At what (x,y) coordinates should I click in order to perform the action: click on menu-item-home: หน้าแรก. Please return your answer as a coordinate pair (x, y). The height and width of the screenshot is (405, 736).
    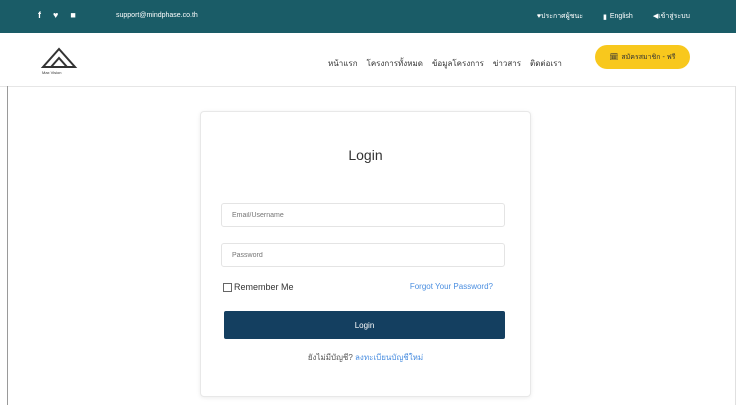
    Looking at the image, I should click on (343, 63).